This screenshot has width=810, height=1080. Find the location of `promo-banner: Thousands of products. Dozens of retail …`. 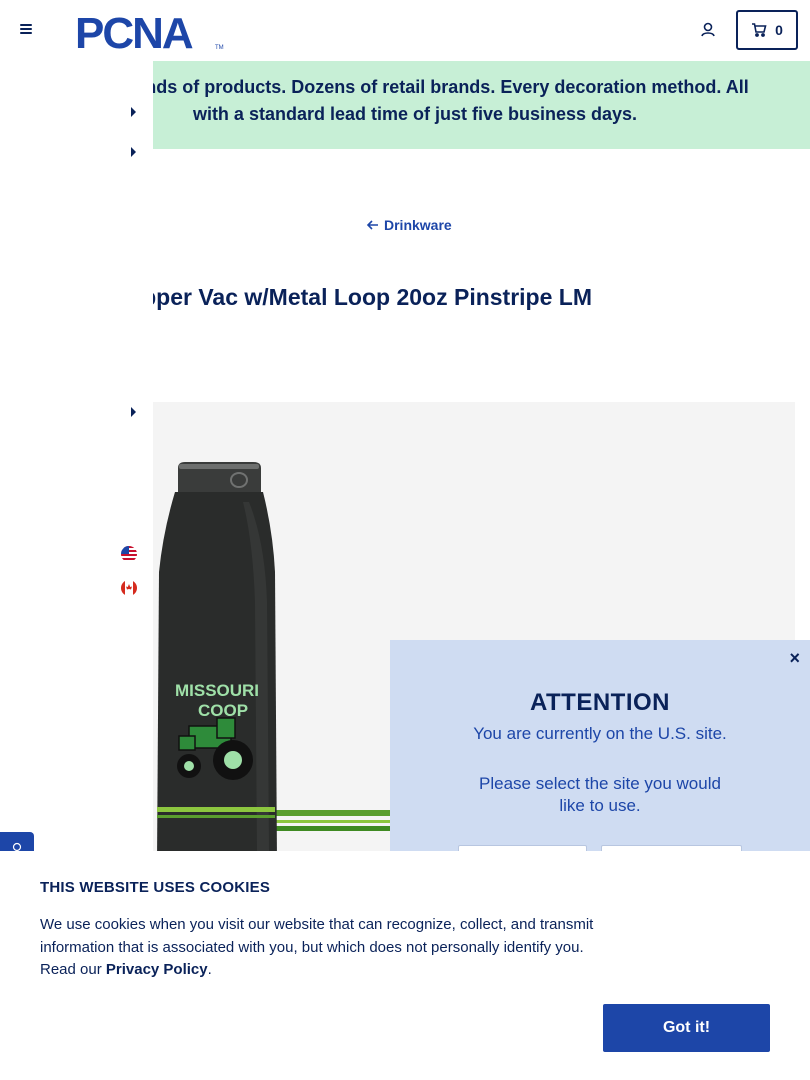

promo-banner: Thousands of products. Dozens of retail … is located at coordinates (481, 105).